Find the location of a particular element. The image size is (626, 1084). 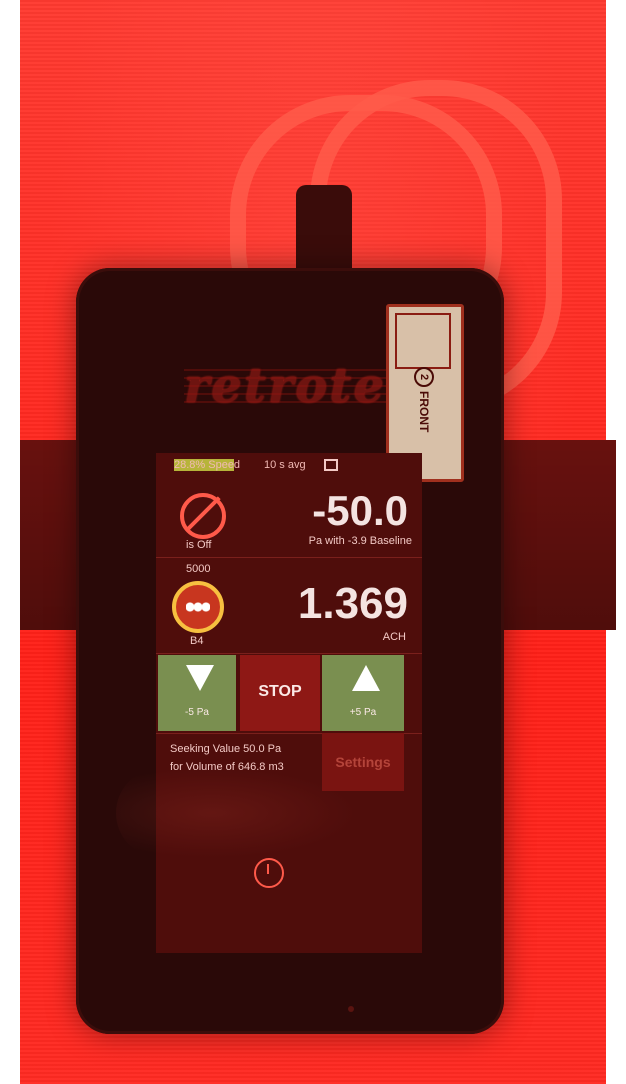

power-icon is located at coordinates (269, 873).